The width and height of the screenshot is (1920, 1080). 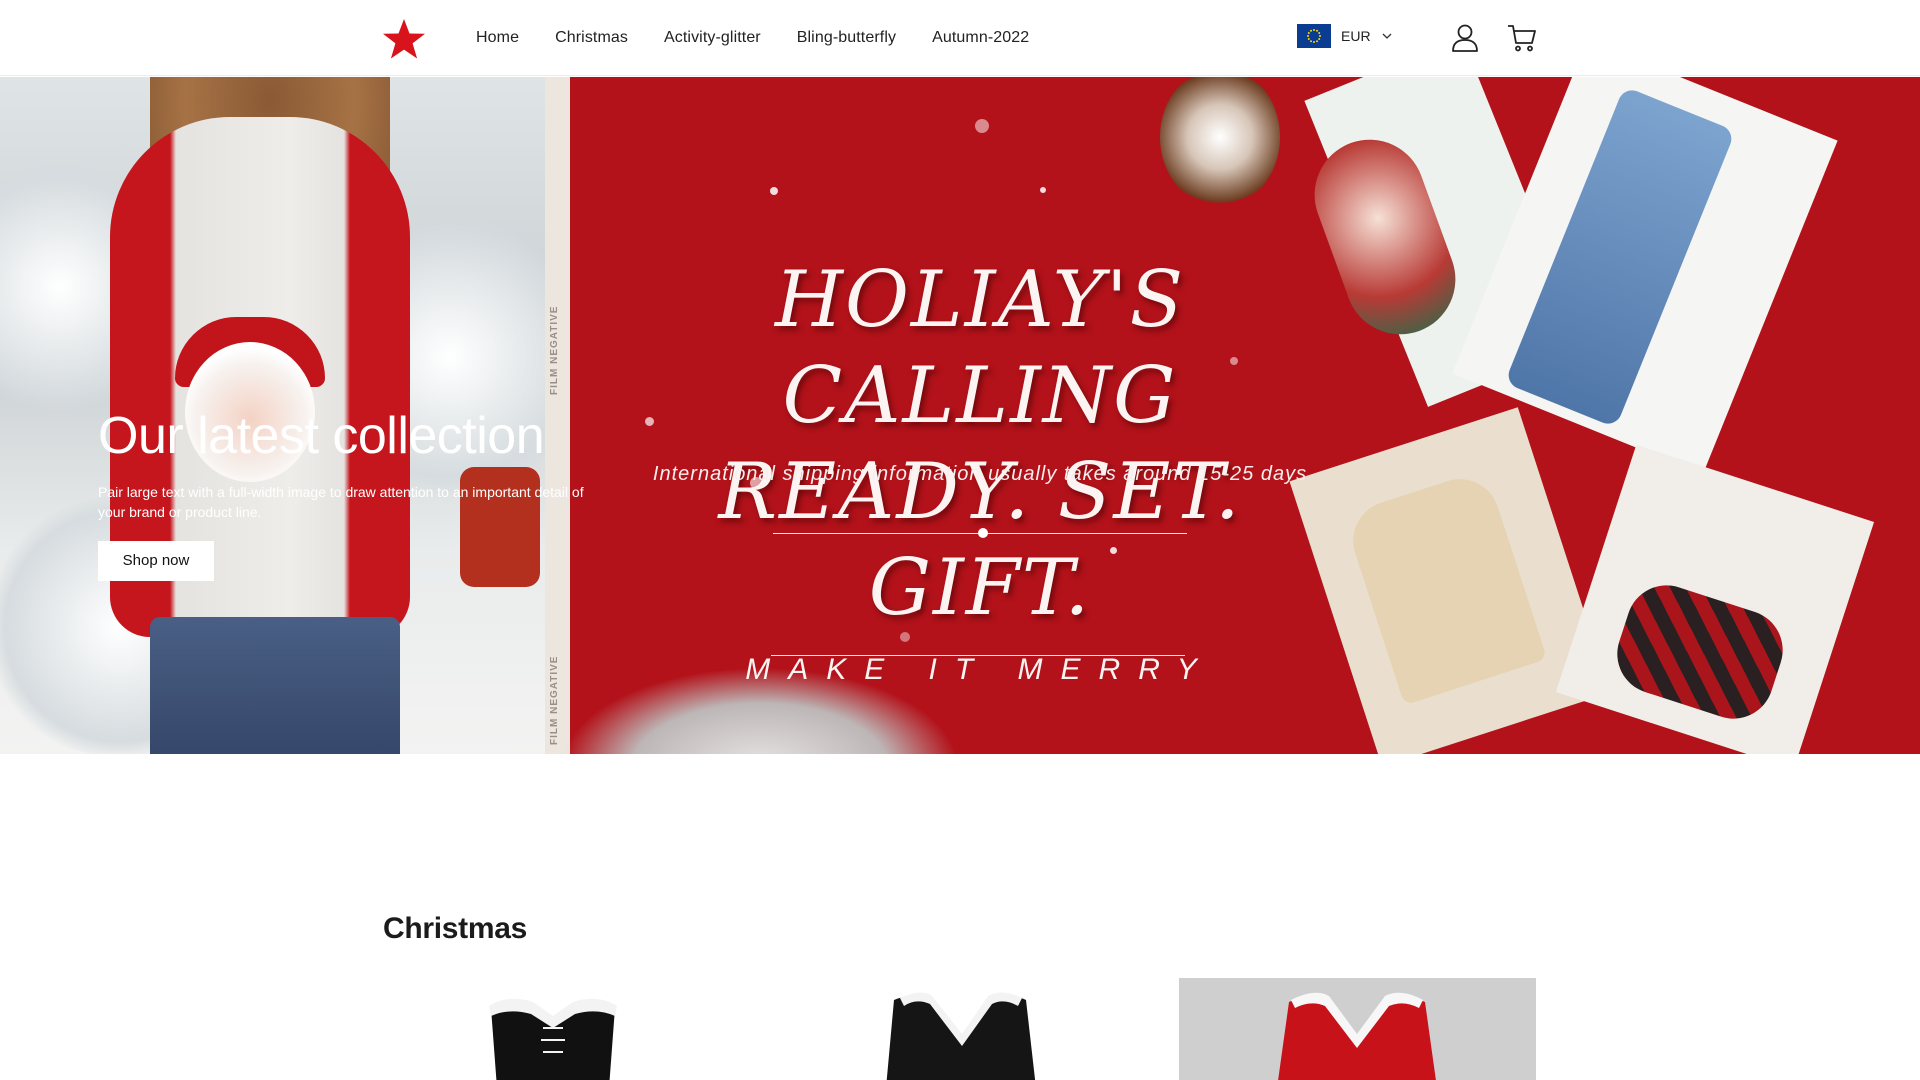 I want to click on cart-icon, so click(x=1522, y=38).